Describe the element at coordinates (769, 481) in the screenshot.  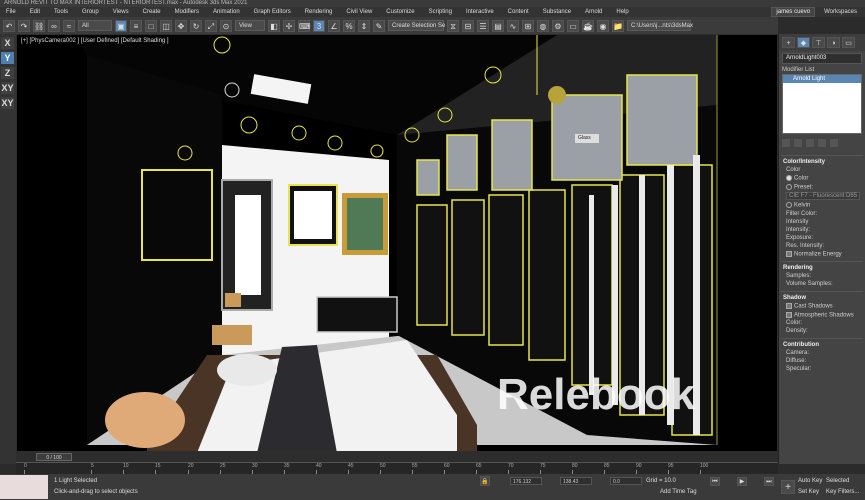
I see `go-to-end-icon: ⏭` at that location.